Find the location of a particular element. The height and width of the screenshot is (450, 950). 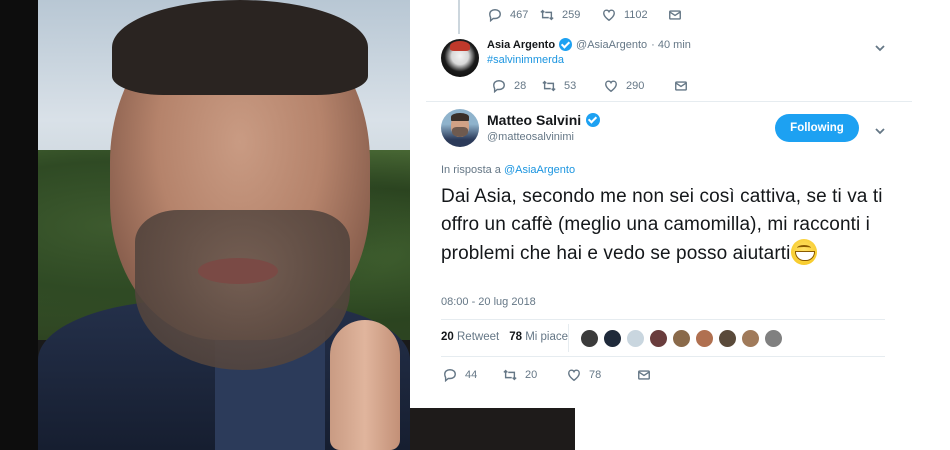

video-hair is located at coordinates (240, 47).